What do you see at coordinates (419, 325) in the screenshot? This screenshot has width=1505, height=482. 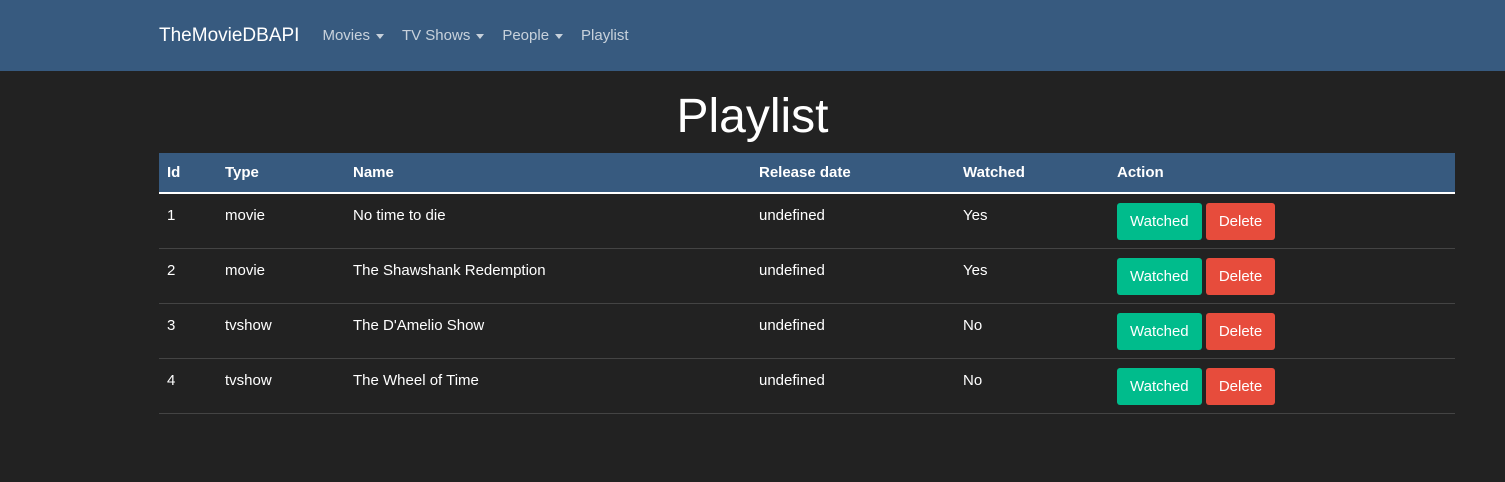 I see `cell-name: The D'Amelio Show` at bounding box center [419, 325].